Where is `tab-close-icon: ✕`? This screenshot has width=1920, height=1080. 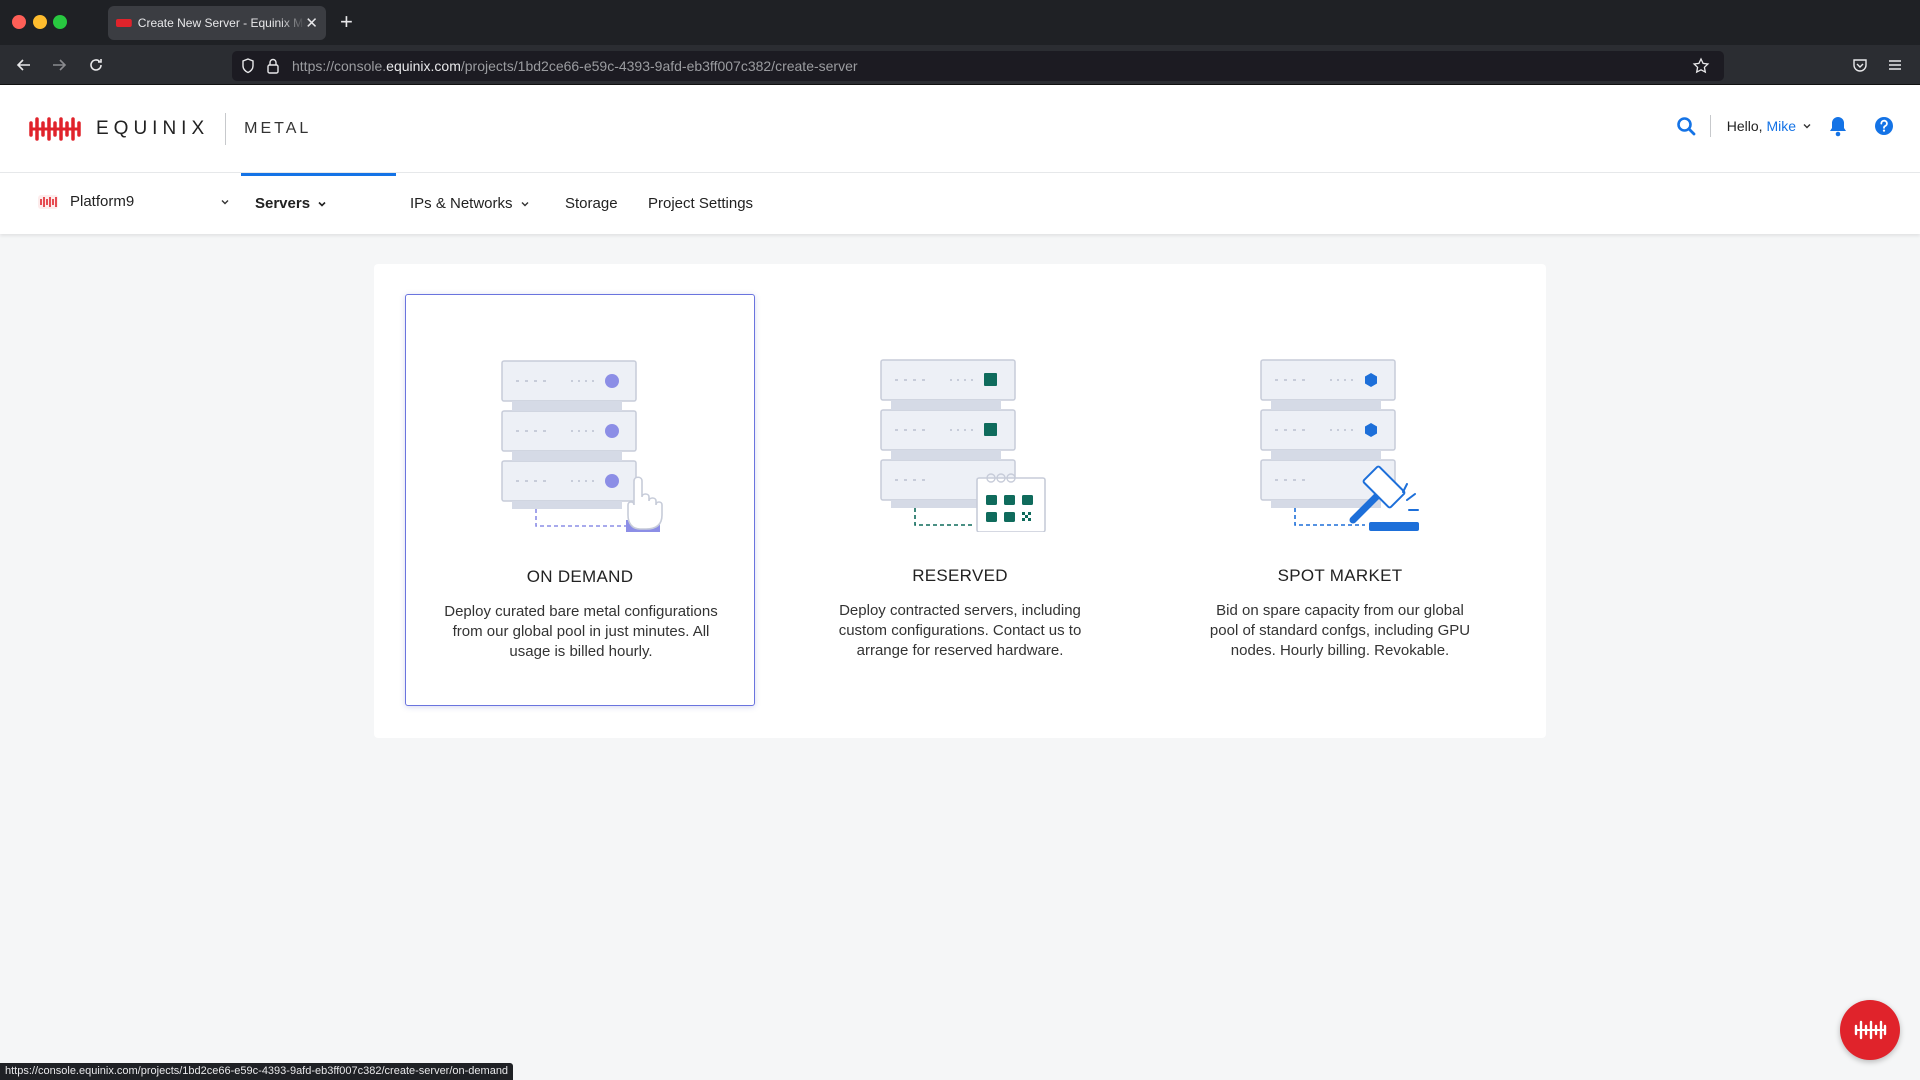
tab-close-icon: ✕ is located at coordinates (311, 23).